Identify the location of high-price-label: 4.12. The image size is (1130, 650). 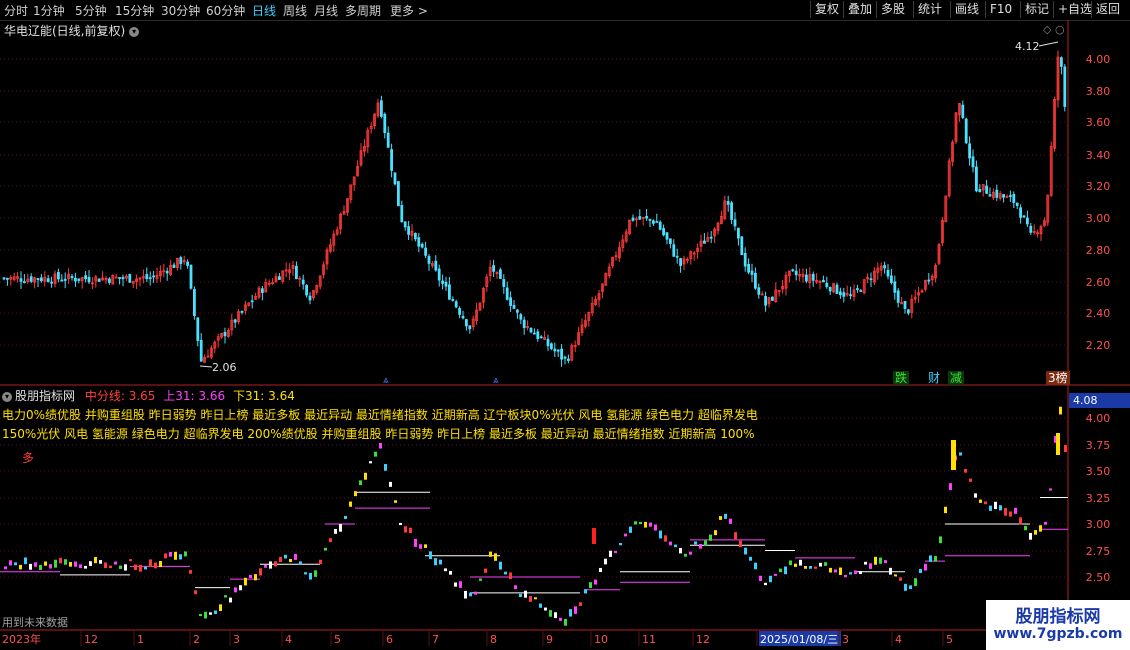
(1027, 46).